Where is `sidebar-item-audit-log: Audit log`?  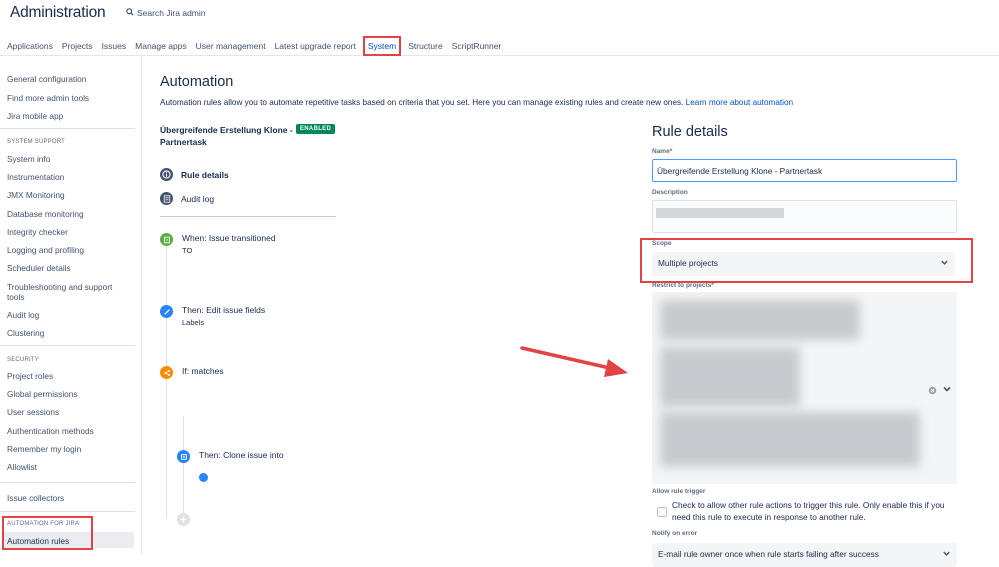
sidebar-item-audit-log: Audit log is located at coordinates (23, 315).